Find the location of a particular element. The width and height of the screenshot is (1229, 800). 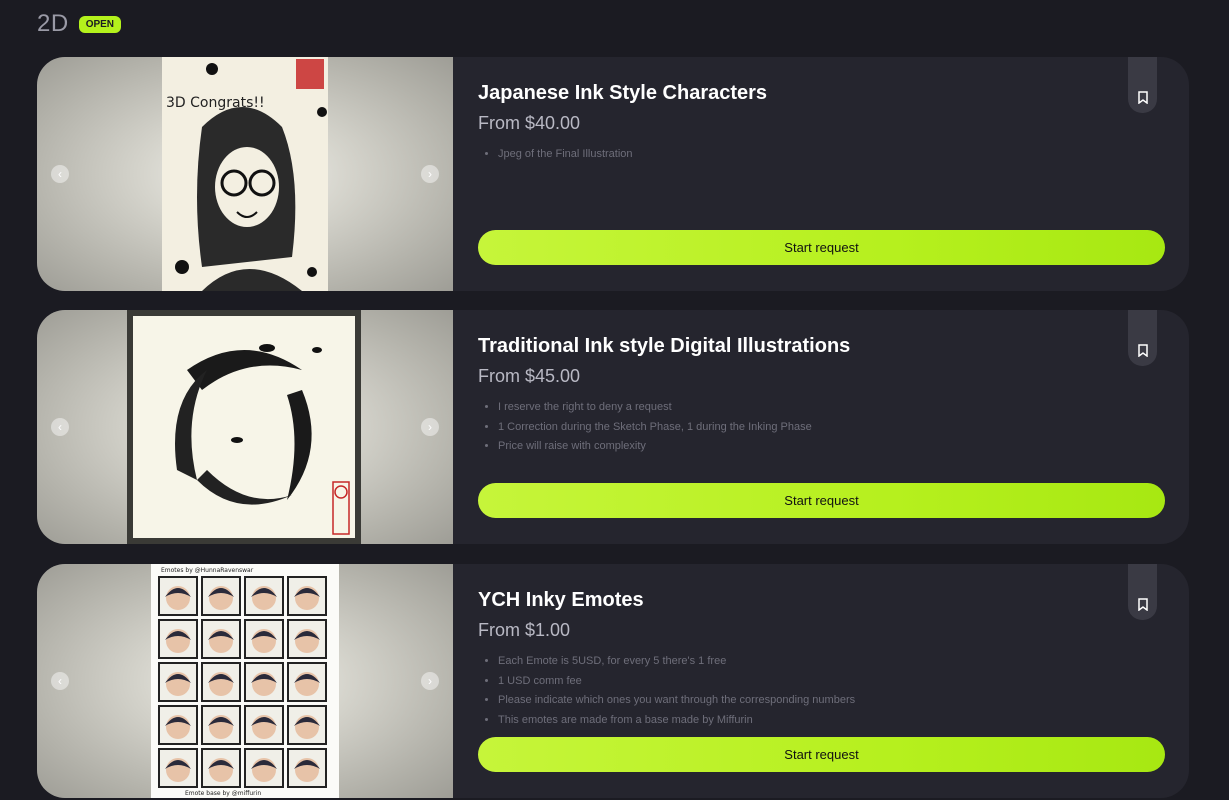

card-price: From $45.00 is located at coordinates (529, 376).